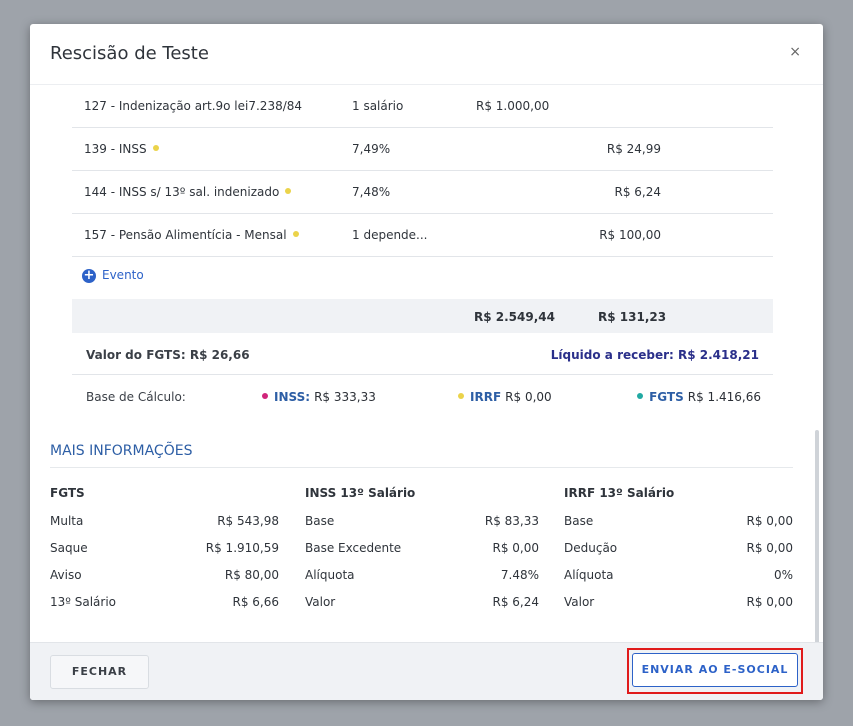 The image size is (853, 726). What do you see at coordinates (164, 521) in the screenshot?
I see `info-row: Multa R$ 543,98` at bounding box center [164, 521].